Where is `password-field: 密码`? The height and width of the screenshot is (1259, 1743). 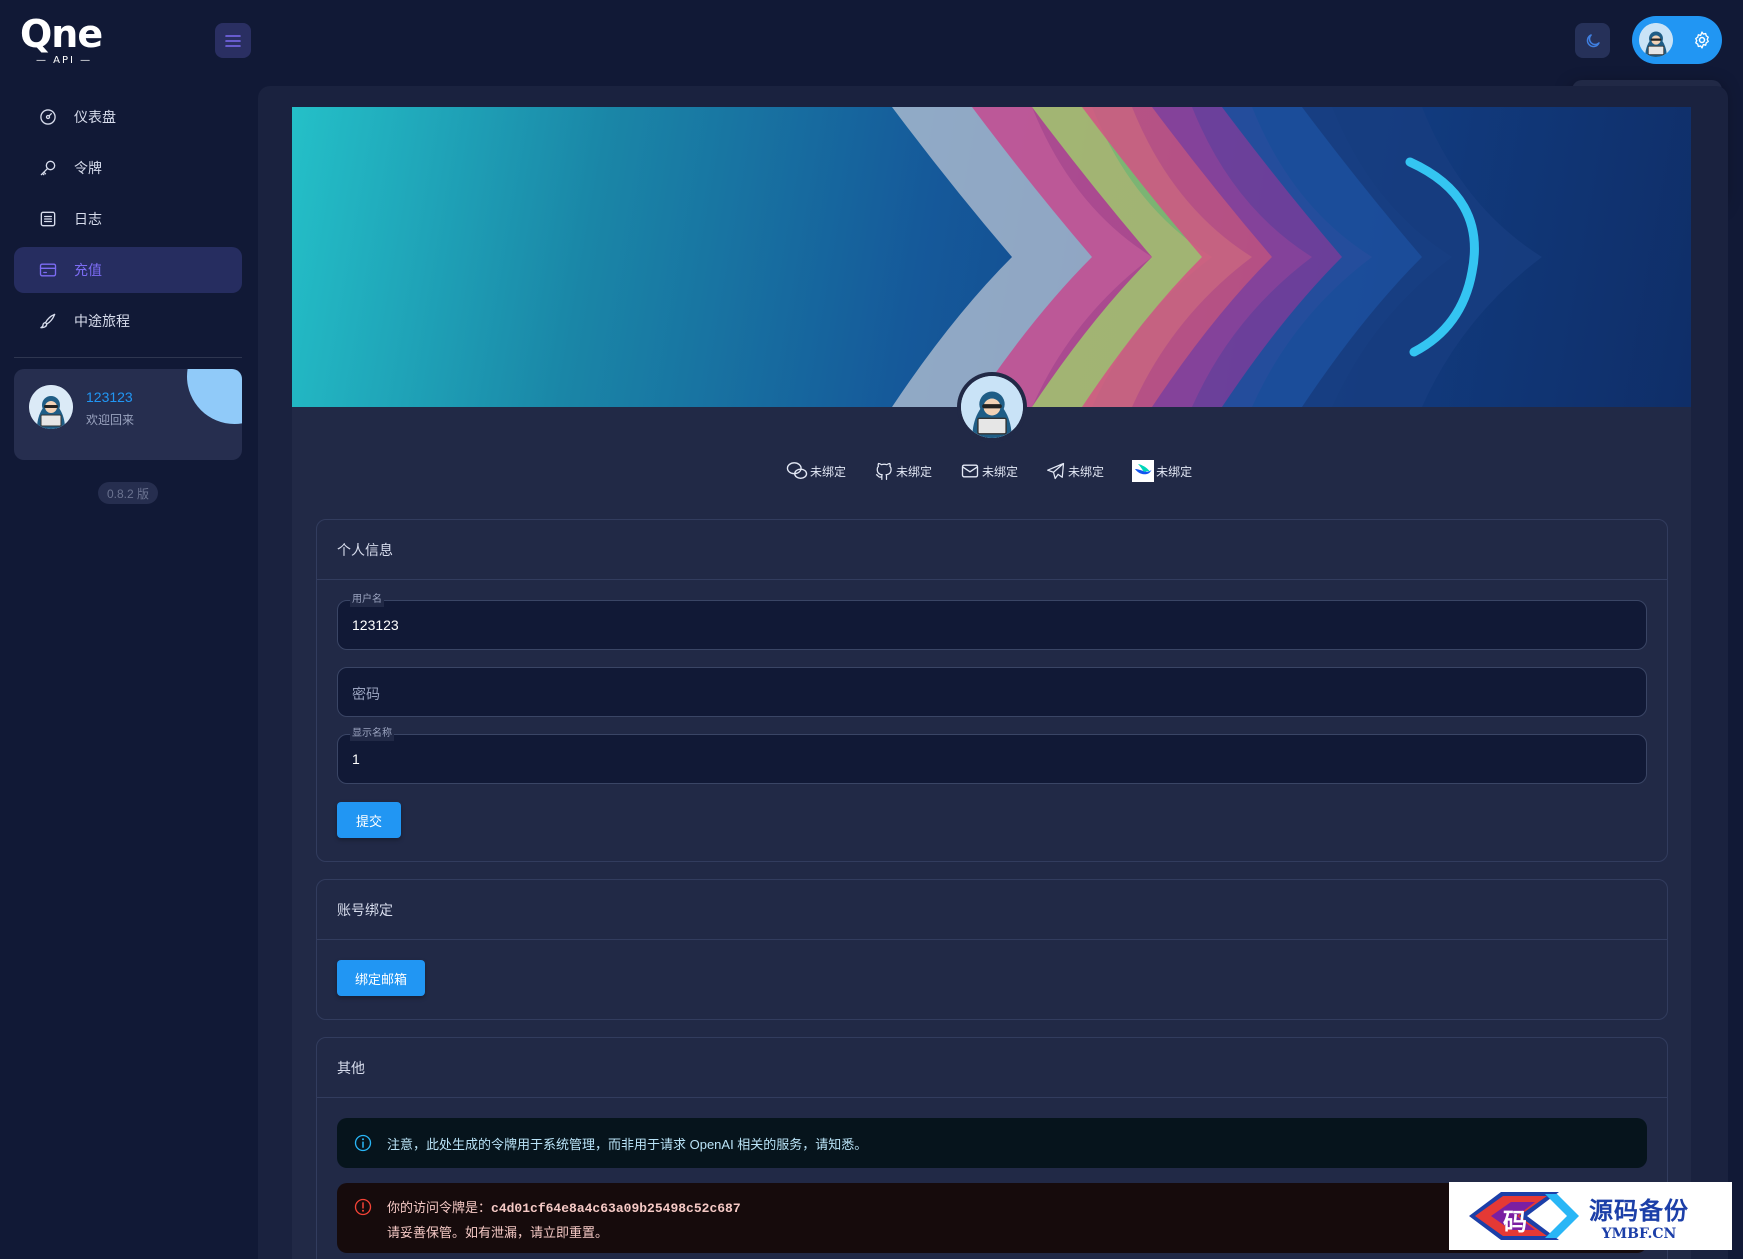
password-field: 密码 is located at coordinates (992, 692).